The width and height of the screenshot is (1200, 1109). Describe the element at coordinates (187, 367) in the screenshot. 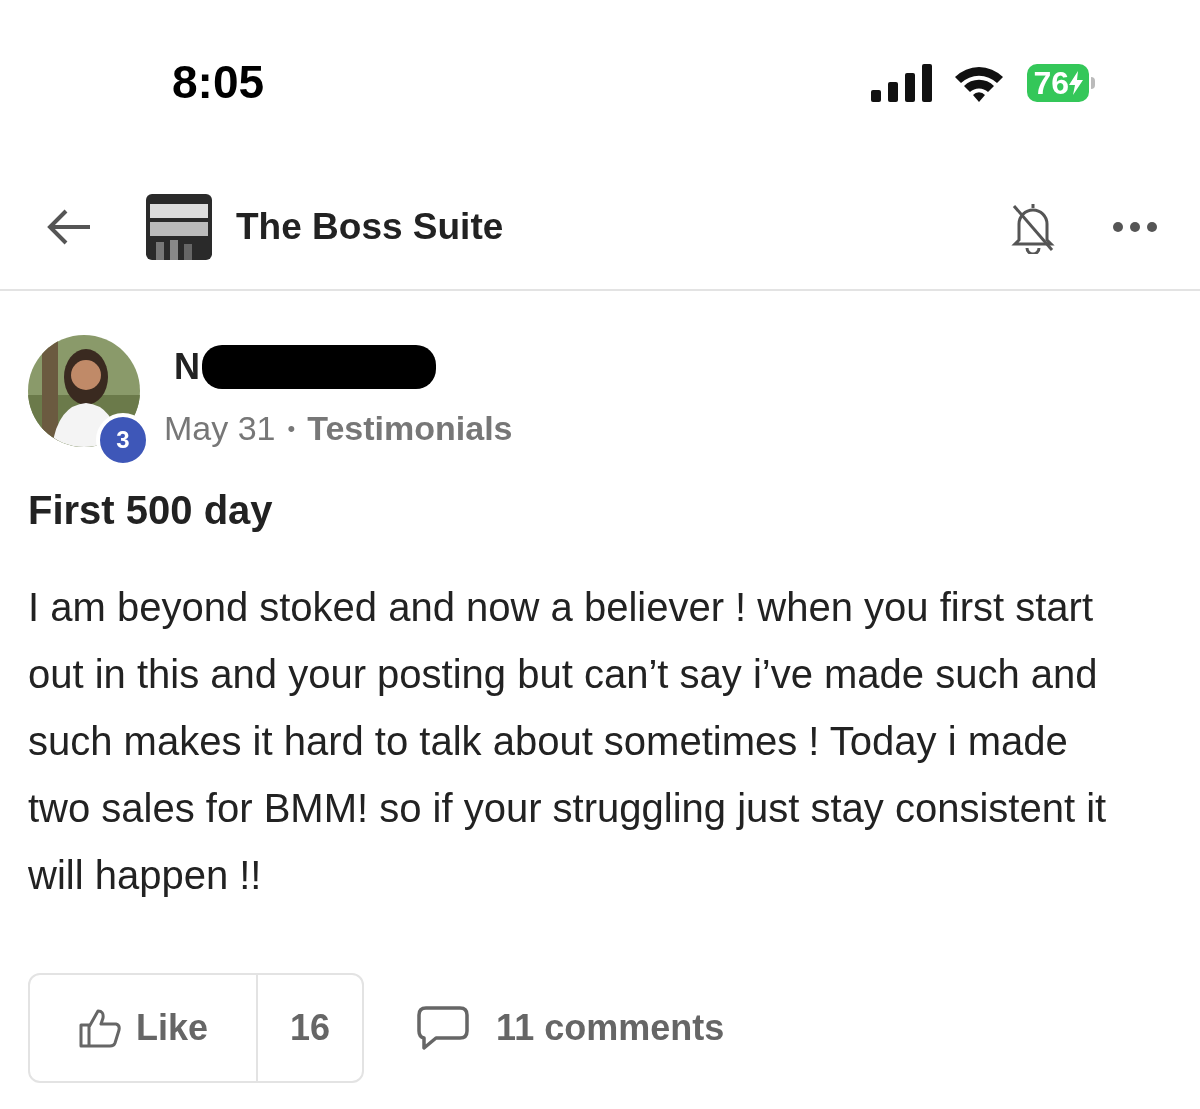

I see `author-name: N` at that location.